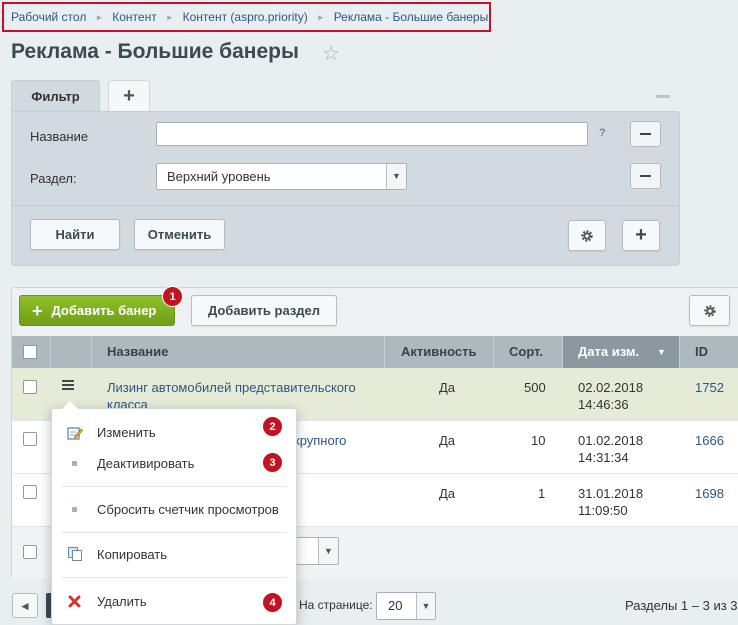  Describe the element at coordinates (134, 17) in the screenshot. I see `breadcrumb-item-content: Контент` at that location.